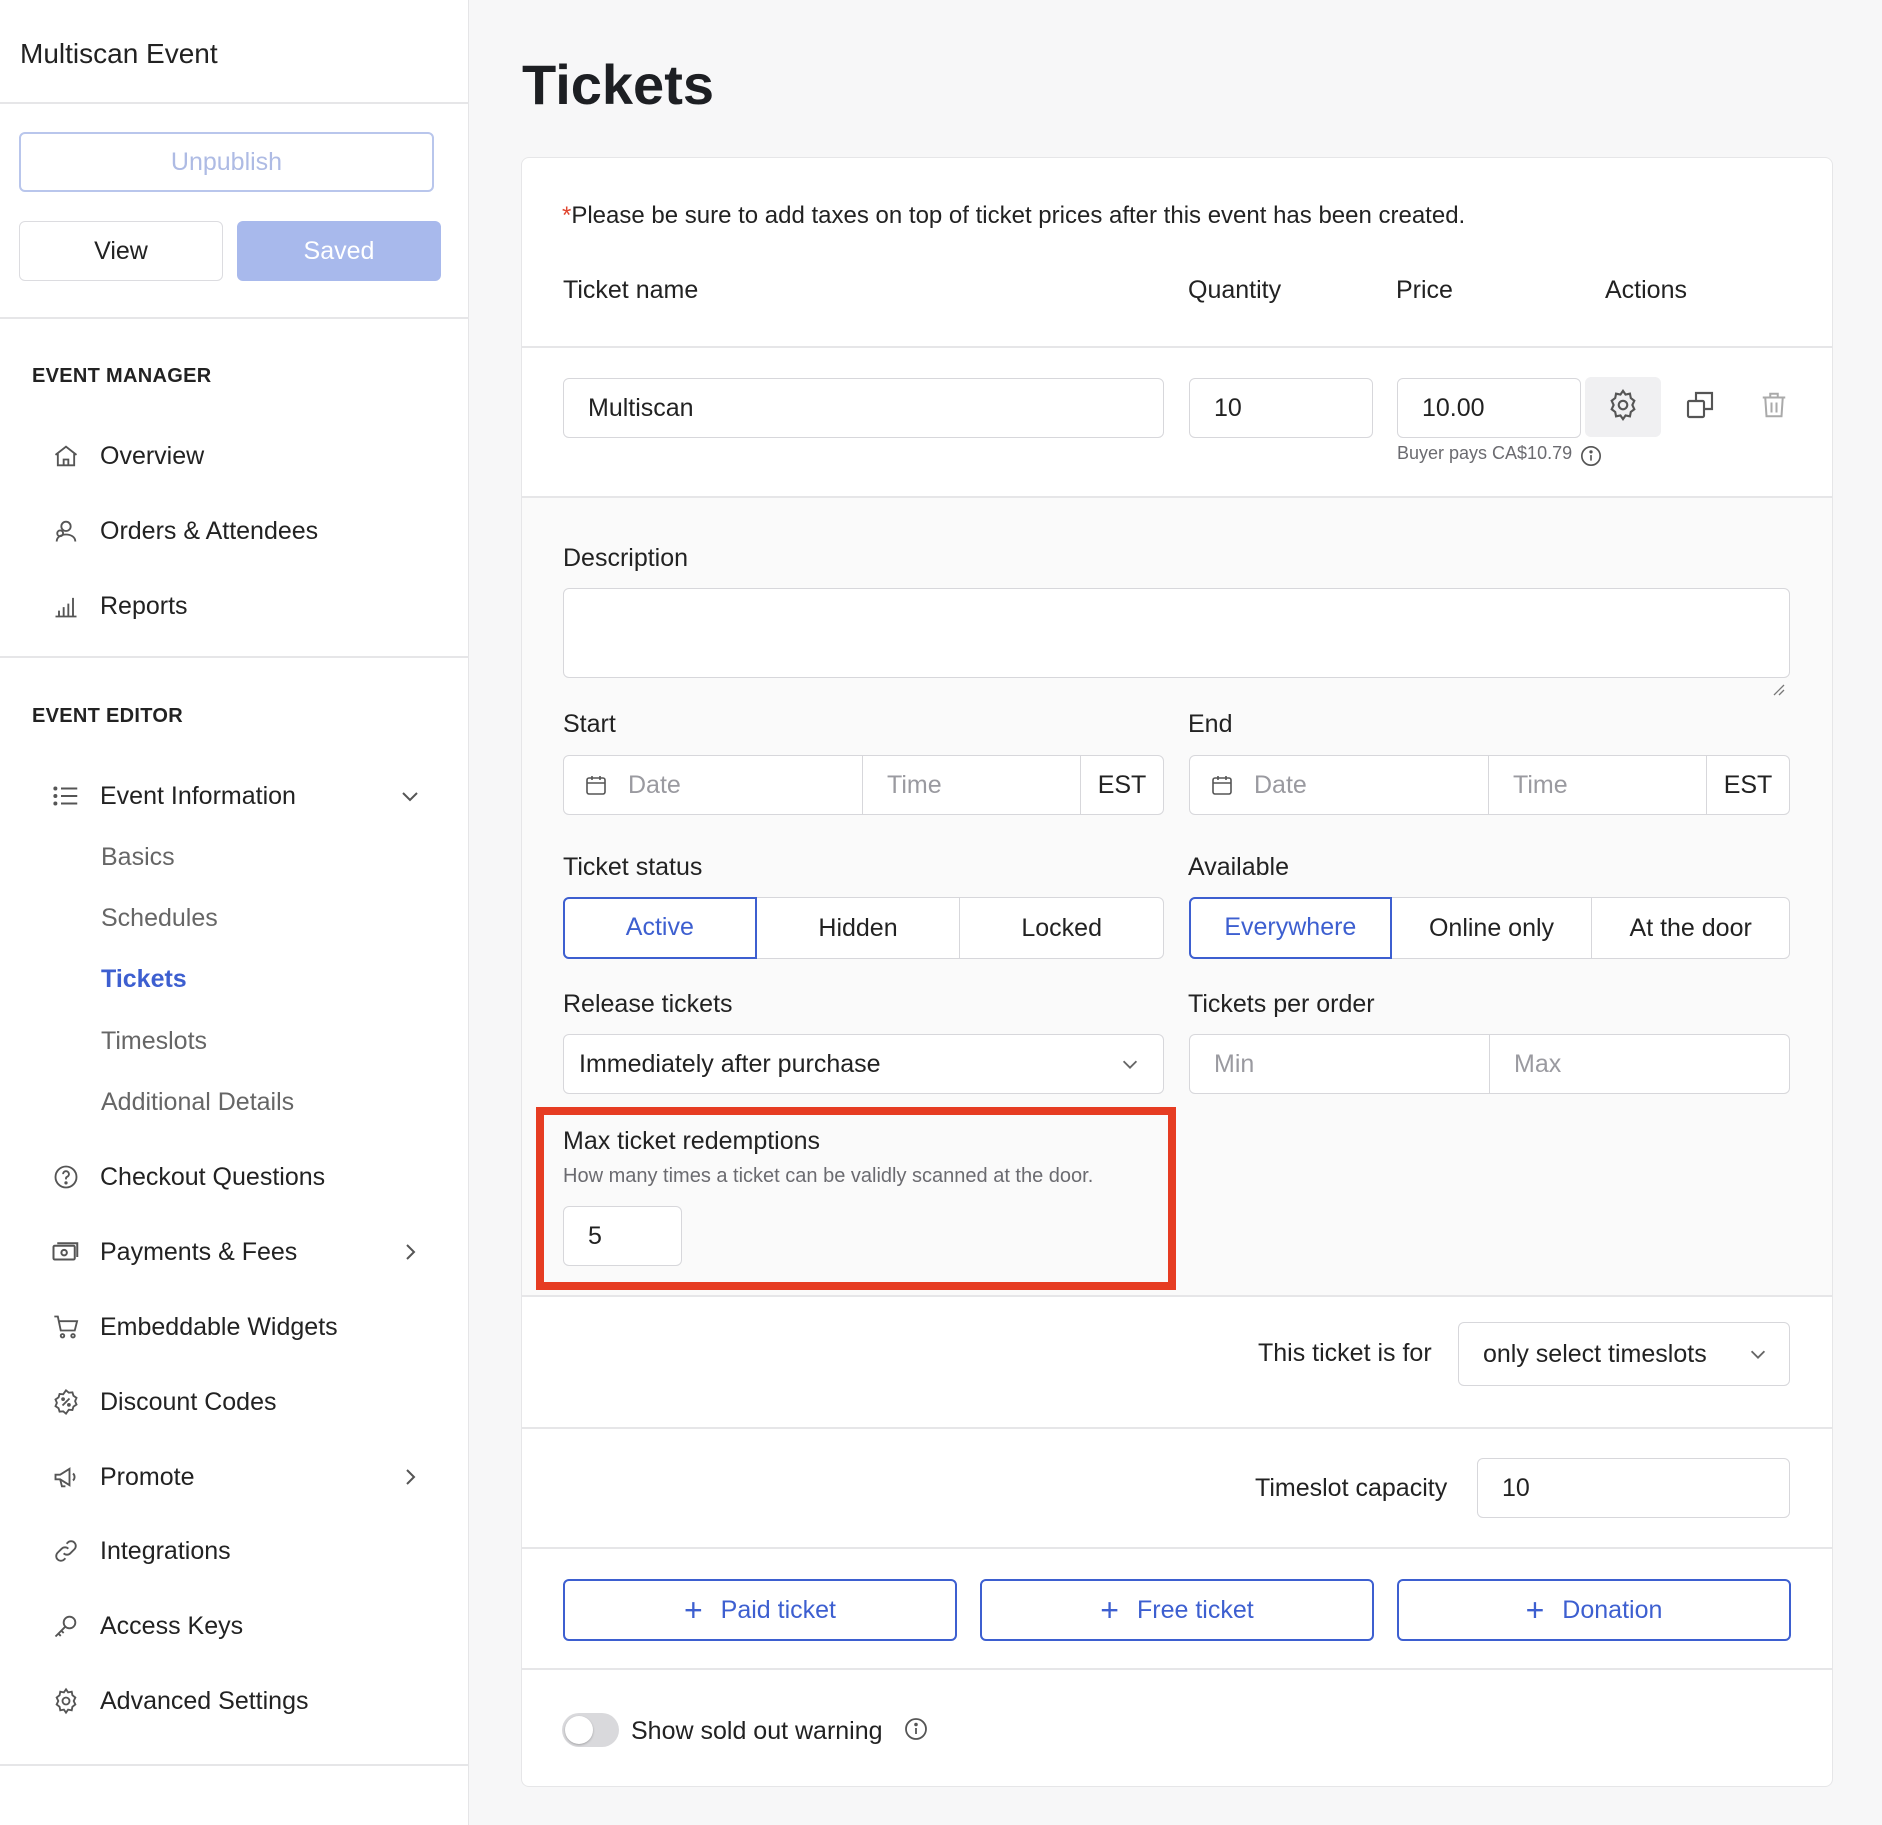 This screenshot has height=1825, width=1882. I want to click on ticket-for-select: only select timeslots, so click(1624, 1354).